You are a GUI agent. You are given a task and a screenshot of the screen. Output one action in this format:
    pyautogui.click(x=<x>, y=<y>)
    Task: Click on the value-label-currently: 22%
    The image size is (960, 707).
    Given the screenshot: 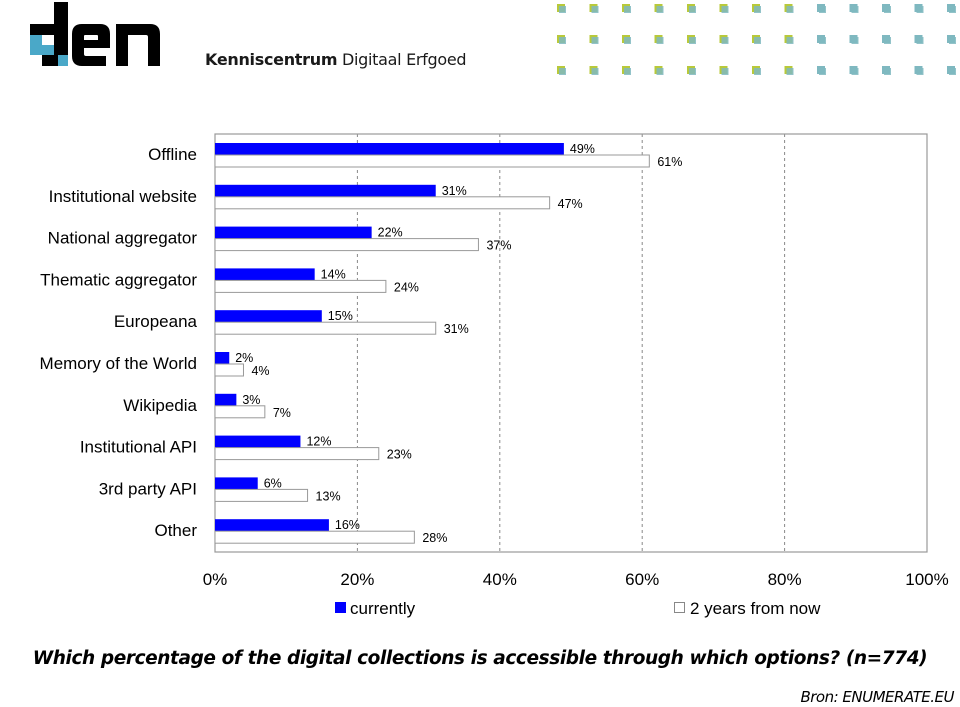 What is the action you would take?
    pyautogui.click(x=390, y=233)
    